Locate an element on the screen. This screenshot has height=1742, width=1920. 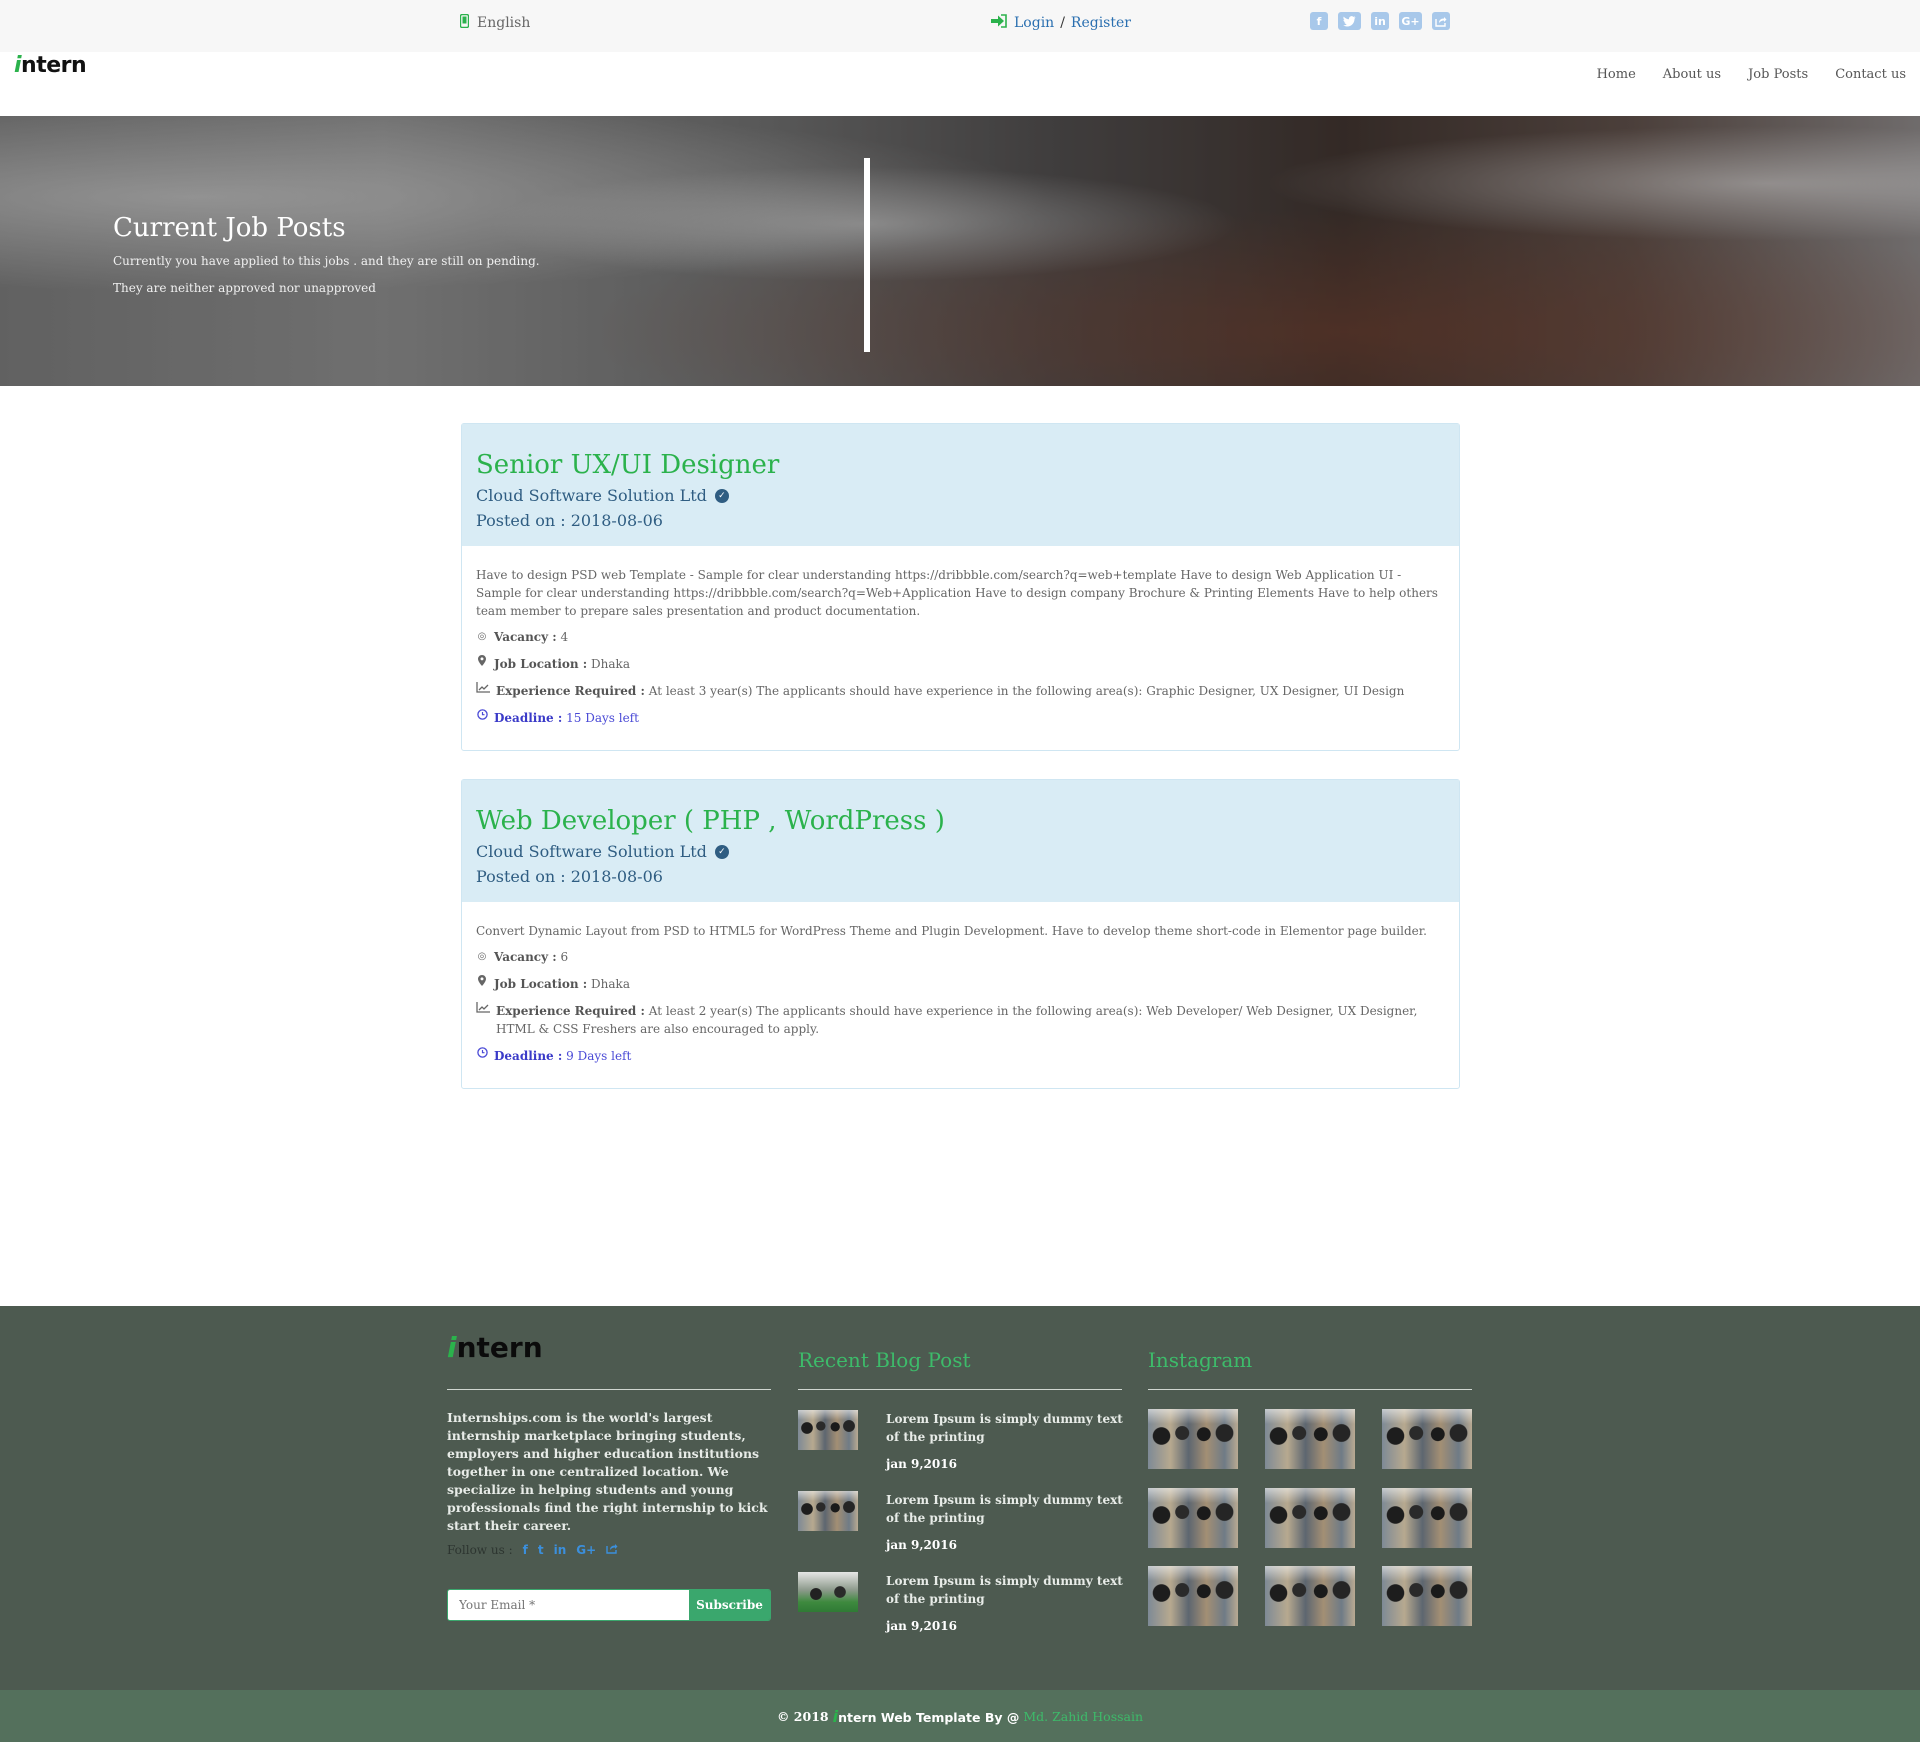
nav-contact-us: Contact us is located at coordinates (1870, 74).